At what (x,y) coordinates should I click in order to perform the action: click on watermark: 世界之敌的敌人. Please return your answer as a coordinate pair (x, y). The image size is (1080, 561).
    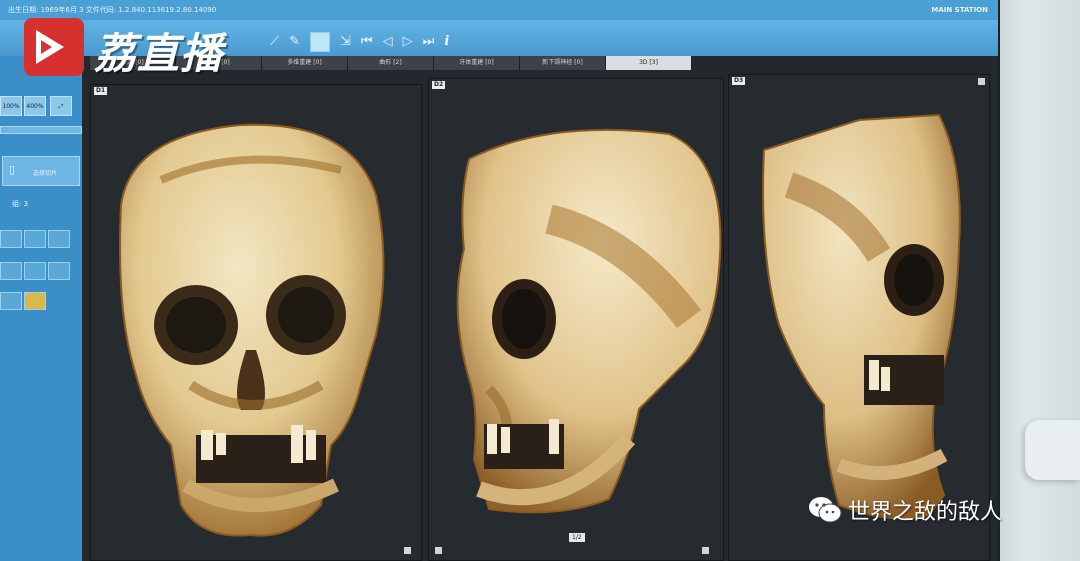
    Looking at the image, I should click on (905, 510).